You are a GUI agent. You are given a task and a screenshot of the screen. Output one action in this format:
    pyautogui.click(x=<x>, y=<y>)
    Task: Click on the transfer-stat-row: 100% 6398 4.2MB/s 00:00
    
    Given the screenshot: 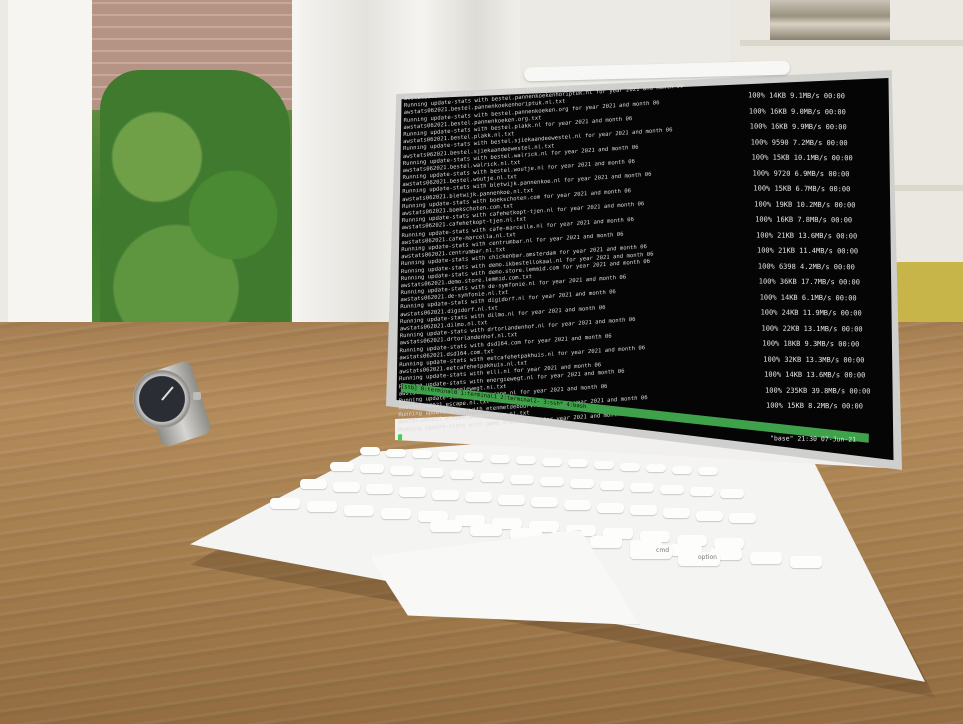 What is the action you would take?
    pyautogui.click(x=806, y=267)
    